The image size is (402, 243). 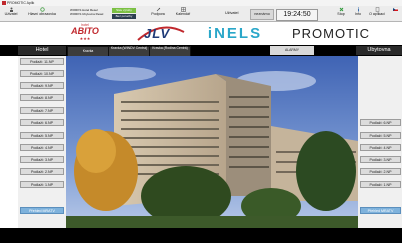 I want to click on logo-inner: hotel ABITO ★★★ JLV iNELS PROMOTIC, so click(x=203, y=33).